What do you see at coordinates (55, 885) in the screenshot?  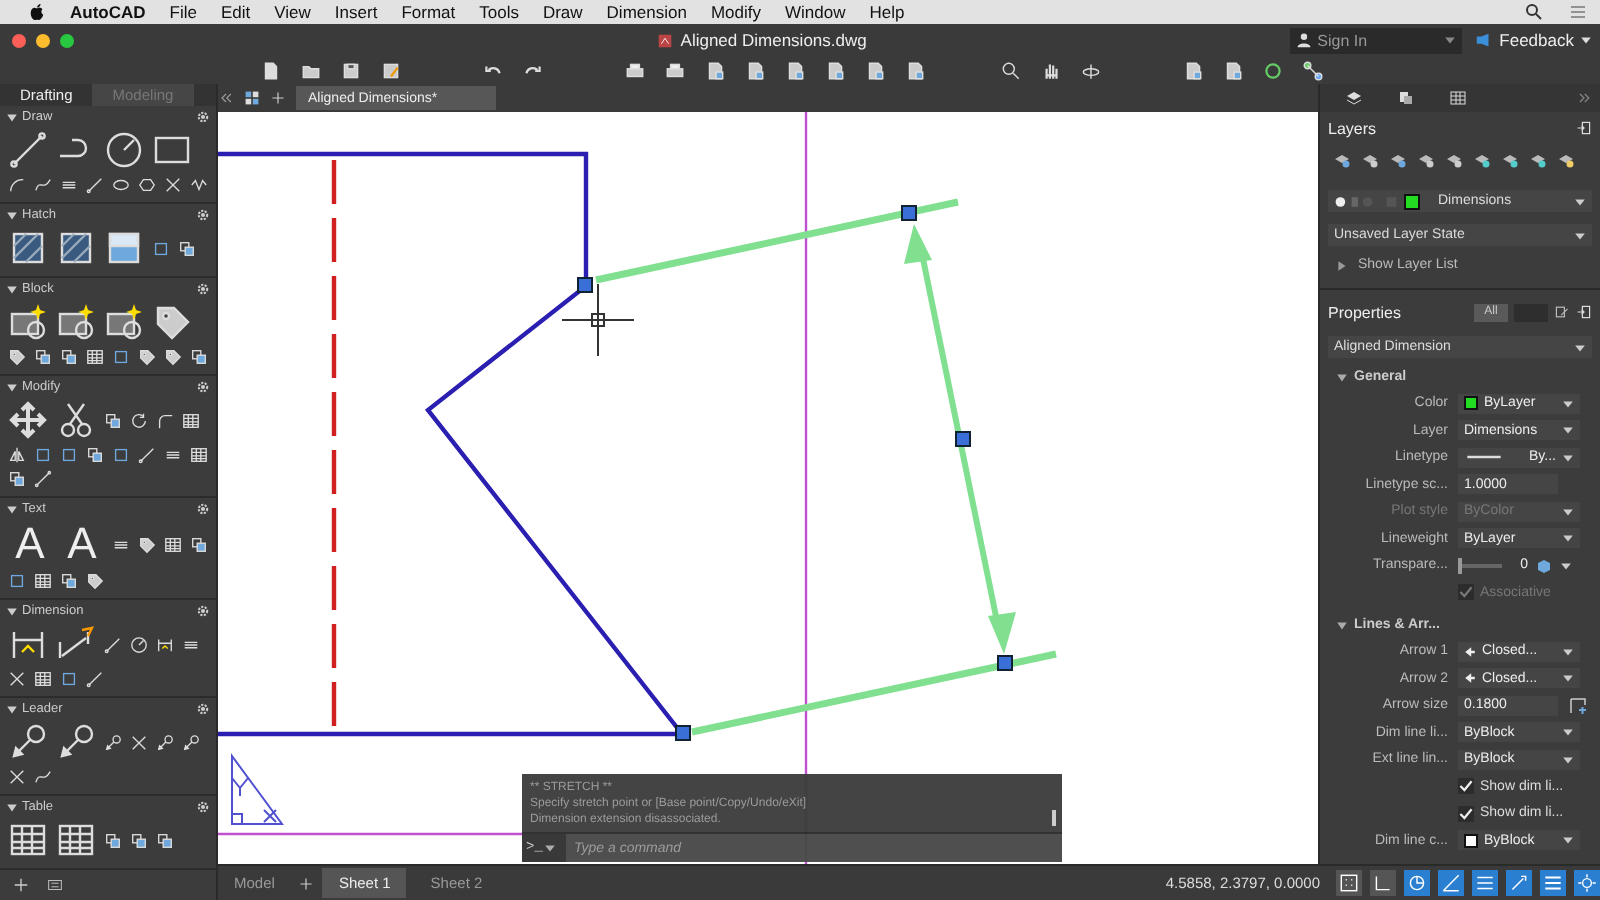 I see `palette-menu-icon` at bounding box center [55, 885].